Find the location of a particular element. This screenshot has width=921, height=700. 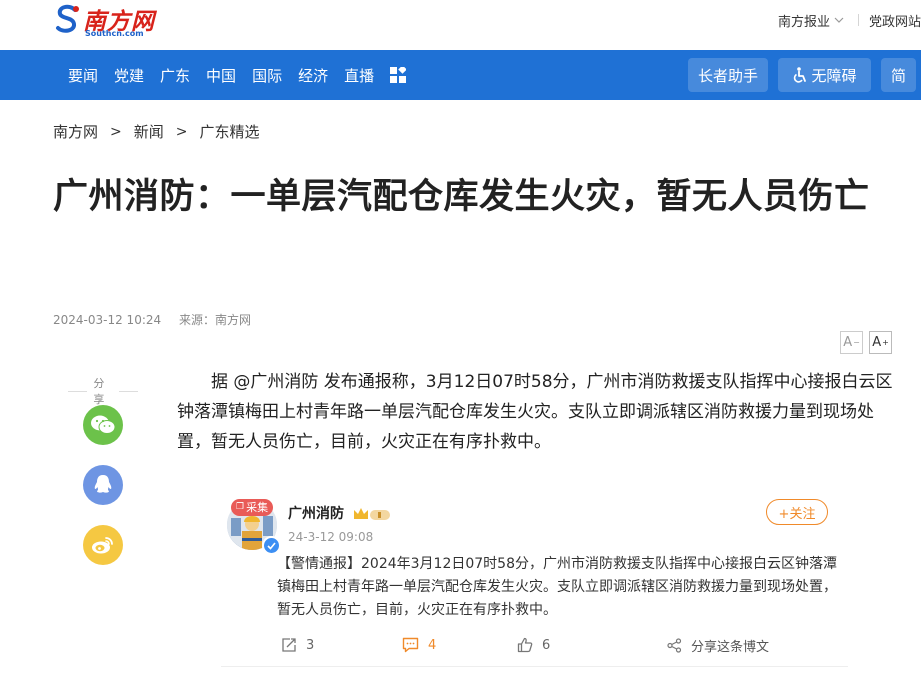

follow-label: +关注 is located at coordinates (797, 514).